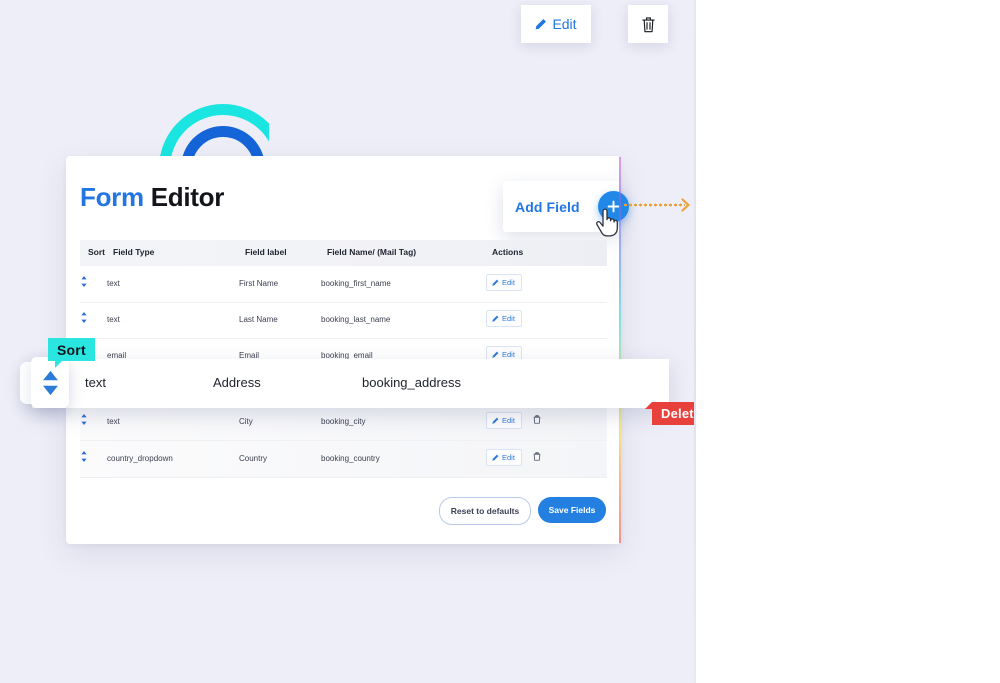 Image resolution: width=1000 pixels, height=683 pixels. I want to click on dragged-row-edit-label: Edit, so click(564, 24).